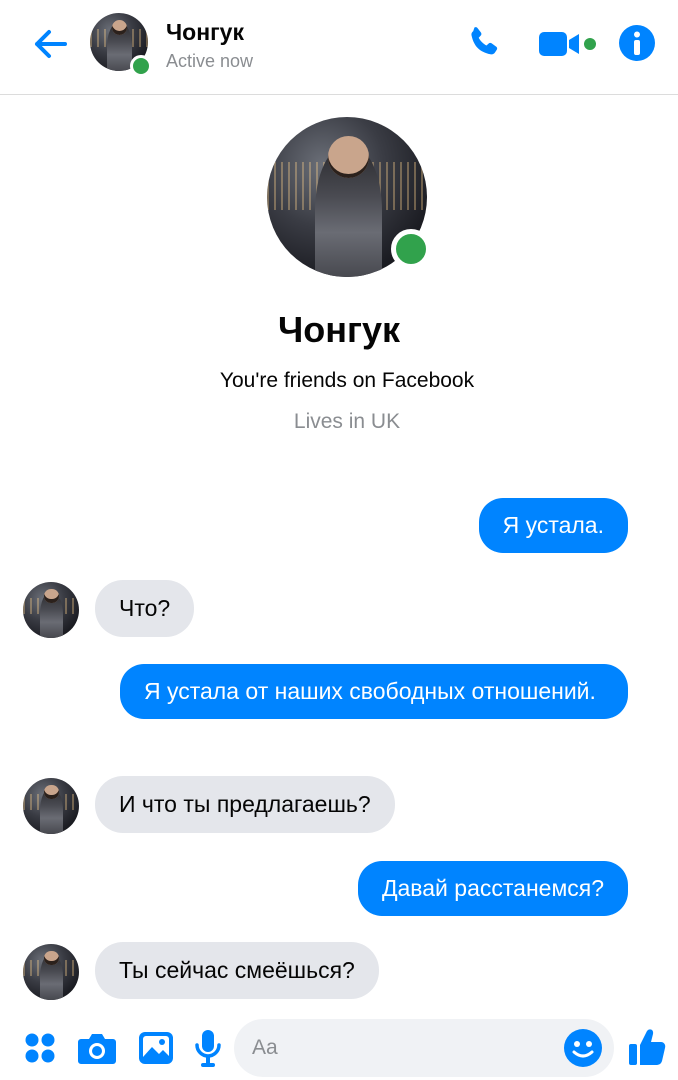 This screenshot has height=1080, width=678. I want to click on header-avatar, so click(121, 45).